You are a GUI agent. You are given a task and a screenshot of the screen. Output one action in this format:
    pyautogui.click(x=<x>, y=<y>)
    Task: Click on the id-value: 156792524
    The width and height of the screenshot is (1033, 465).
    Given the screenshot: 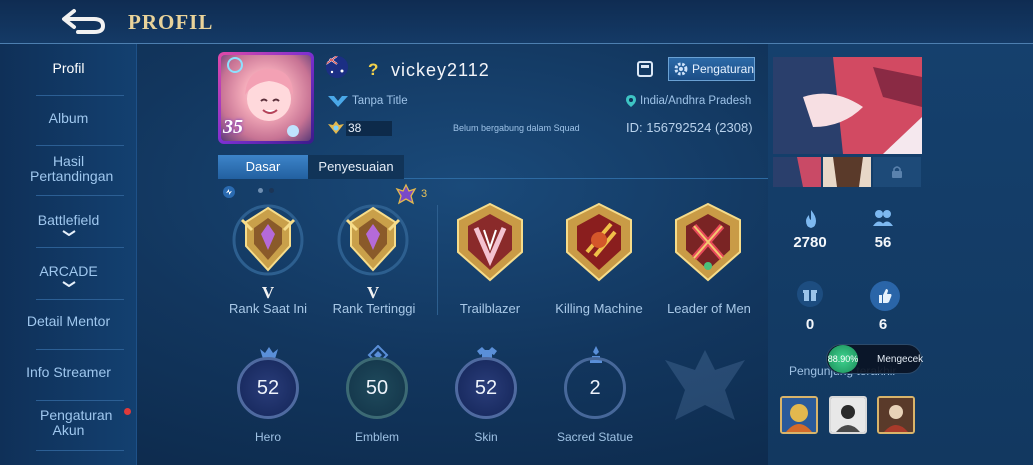 What is the action you would take?
    pyautogui.click(x=679, y=127)
    